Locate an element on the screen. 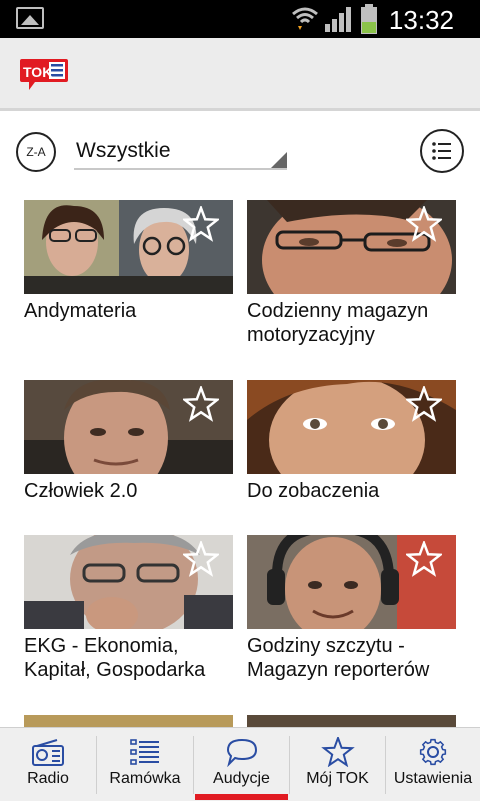 This screenshot has width=480, height=801. radio-icon is located at coordinates (48, 752).